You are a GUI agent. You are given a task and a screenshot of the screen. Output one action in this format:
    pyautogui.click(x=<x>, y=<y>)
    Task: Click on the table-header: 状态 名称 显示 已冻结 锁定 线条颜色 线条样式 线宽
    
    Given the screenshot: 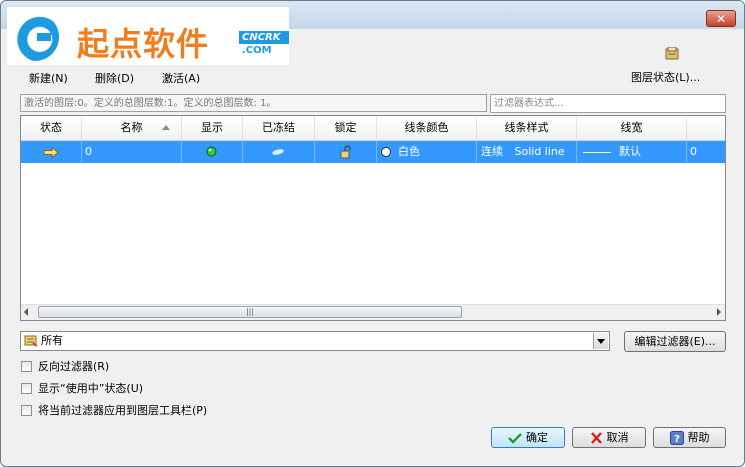 What is the action you would take?
    pyautogui.click(x=373, y=128)
    